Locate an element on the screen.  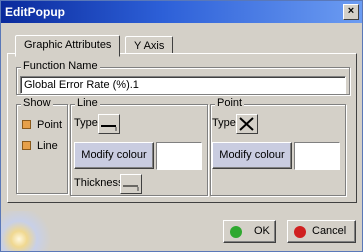
line-modify-colour-button: Modify colour is located at coordinates (114, 155).